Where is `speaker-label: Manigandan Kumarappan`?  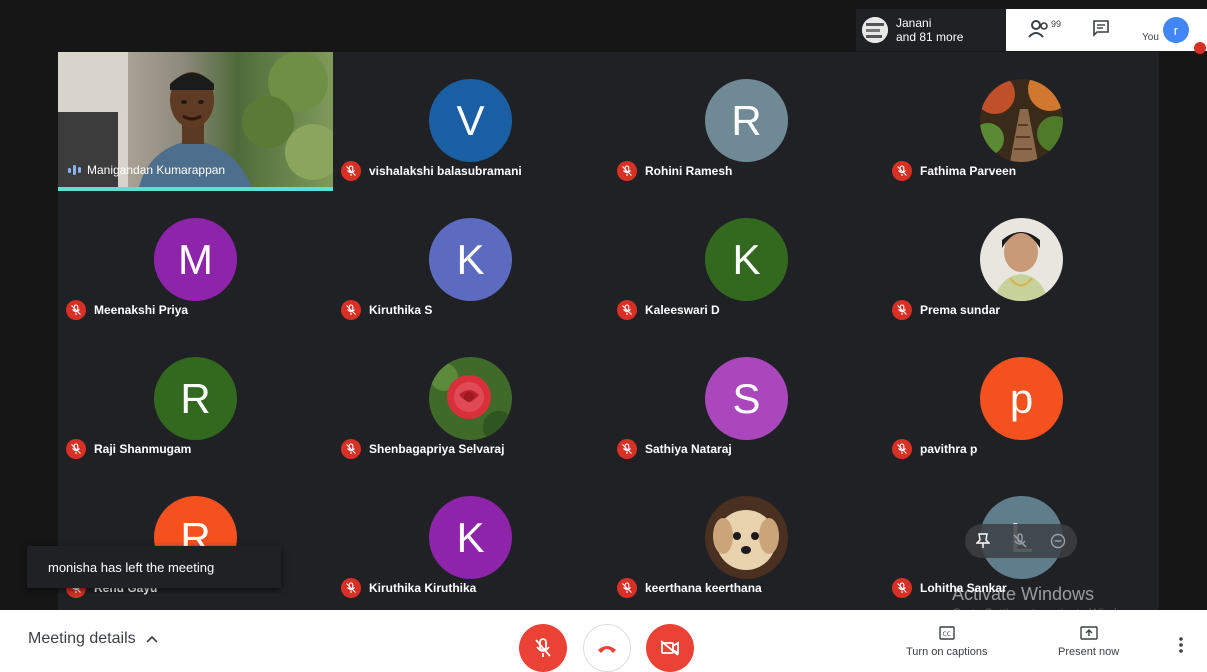 speaker-label: Manigandan Kumarappan is located at coordinates (146, 170).